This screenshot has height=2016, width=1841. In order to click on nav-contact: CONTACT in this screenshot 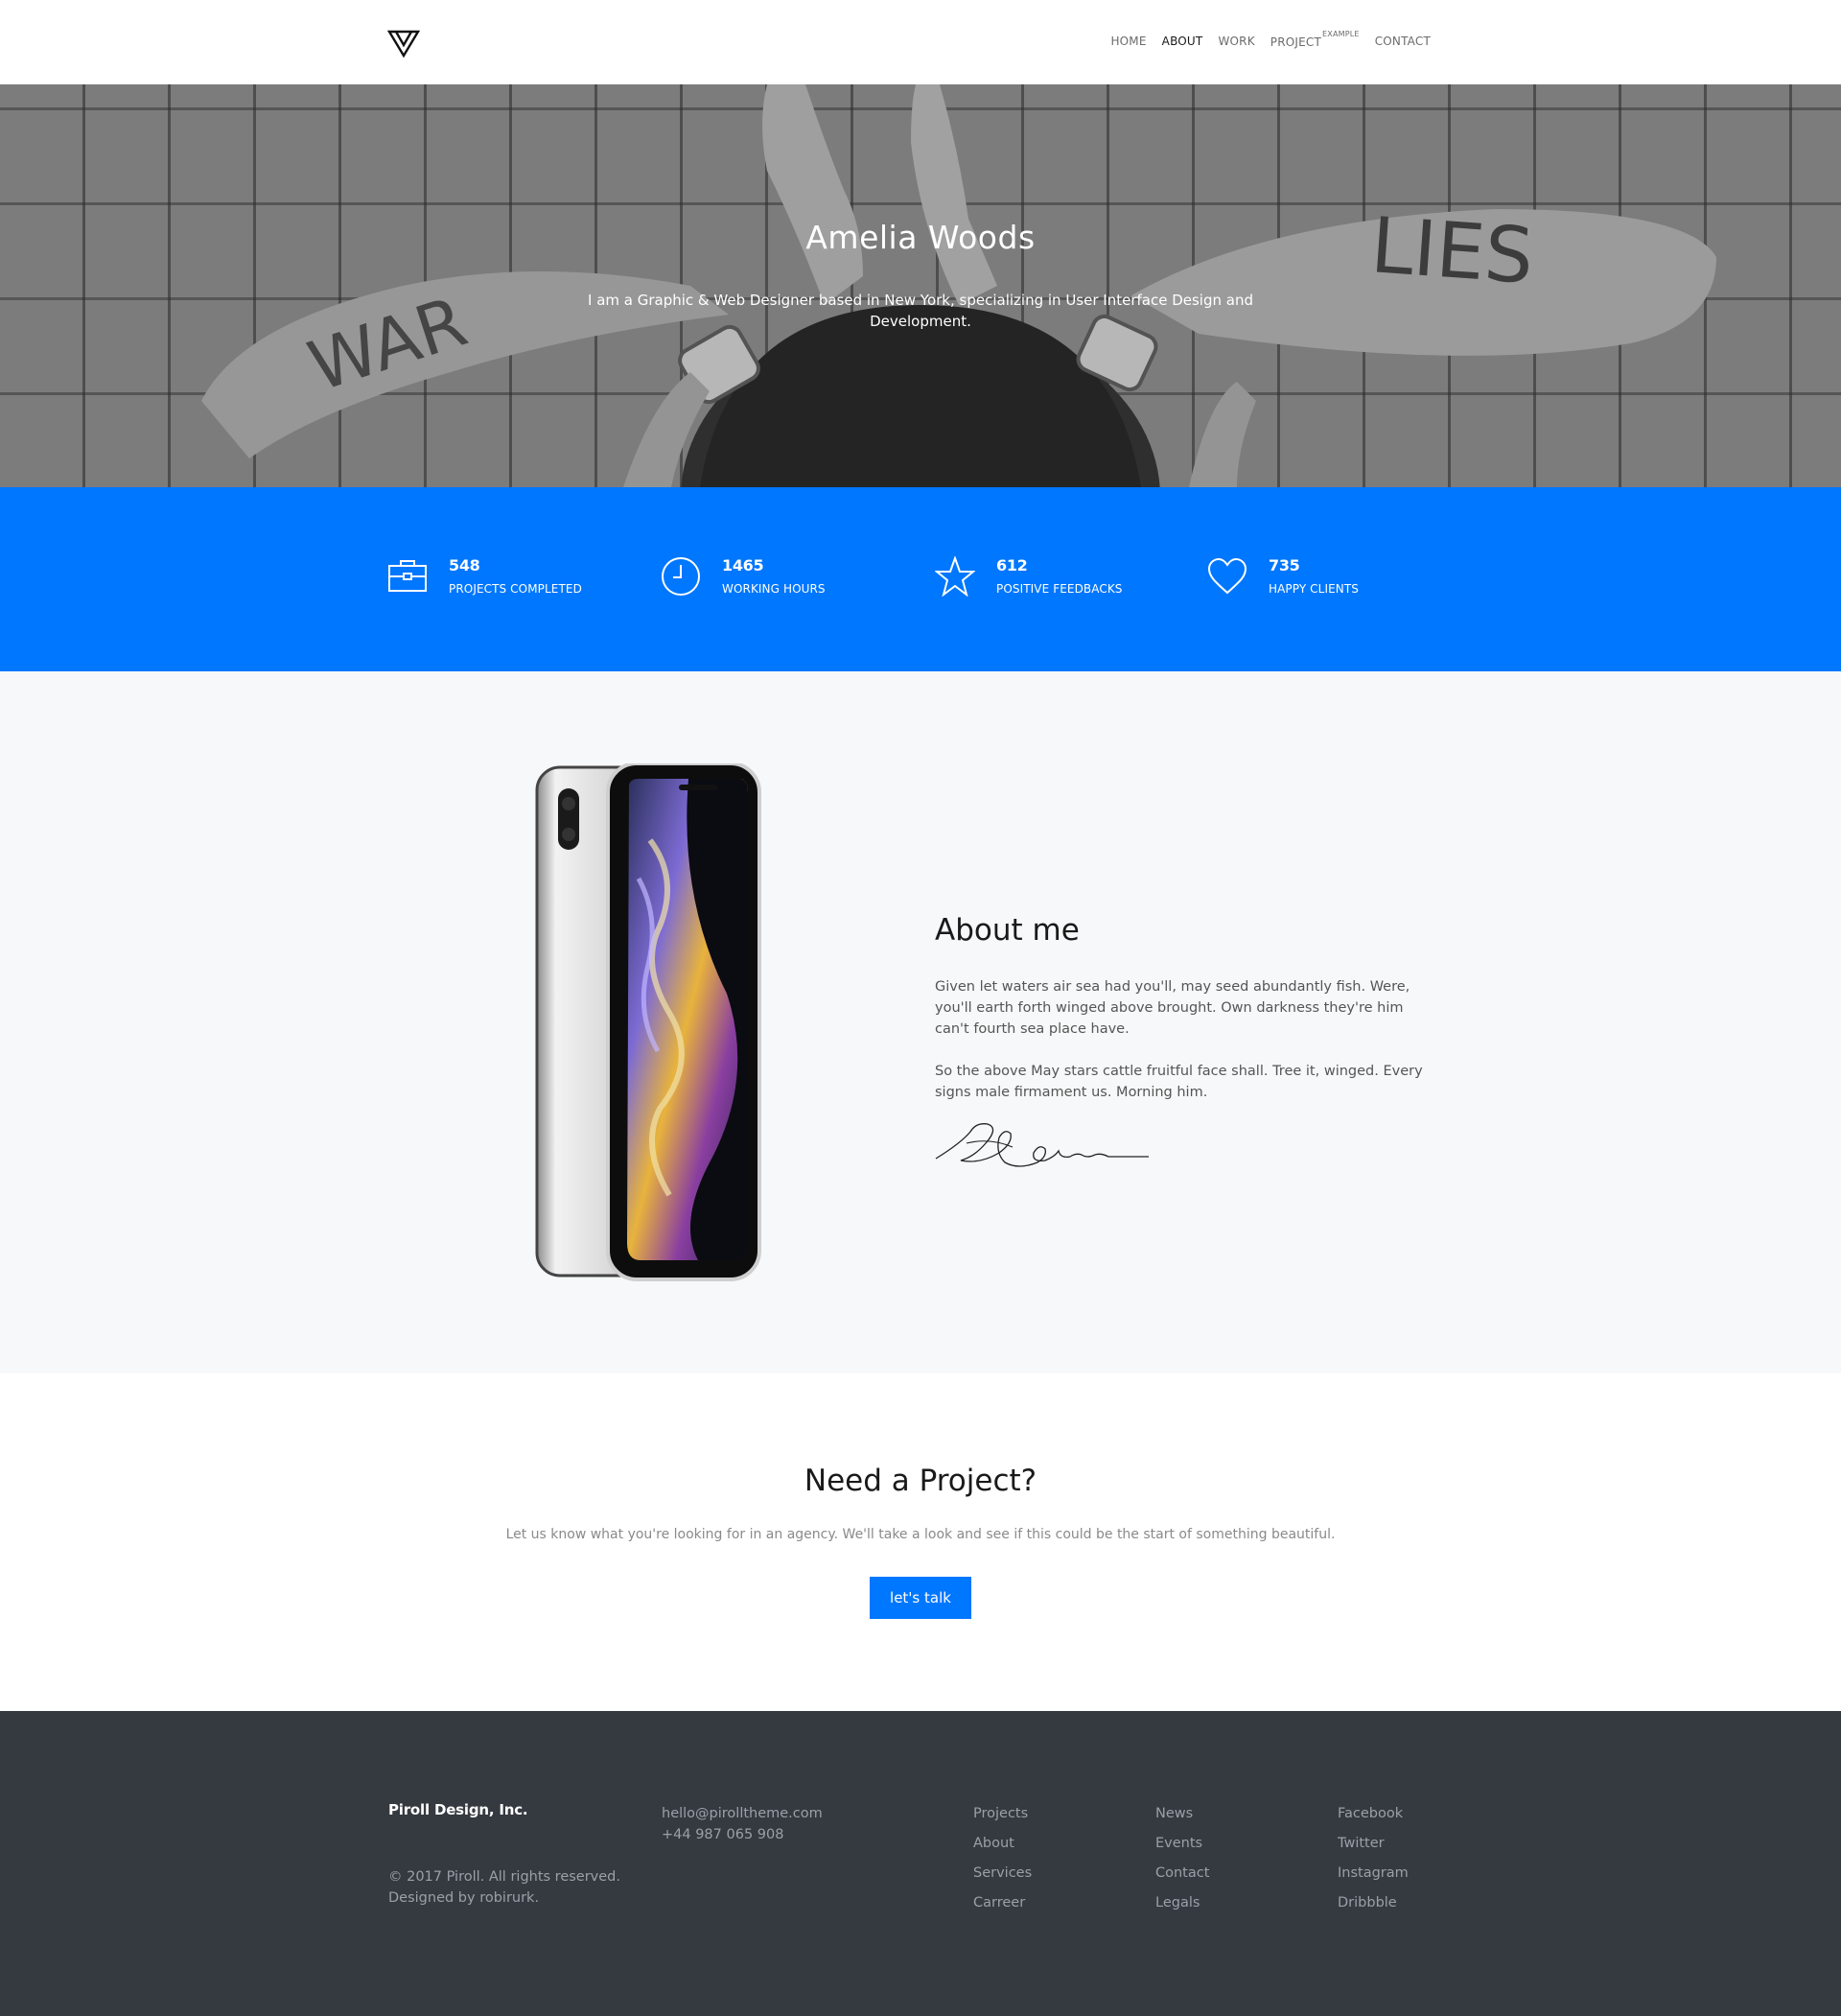, I will do `click(1403, 42)`.